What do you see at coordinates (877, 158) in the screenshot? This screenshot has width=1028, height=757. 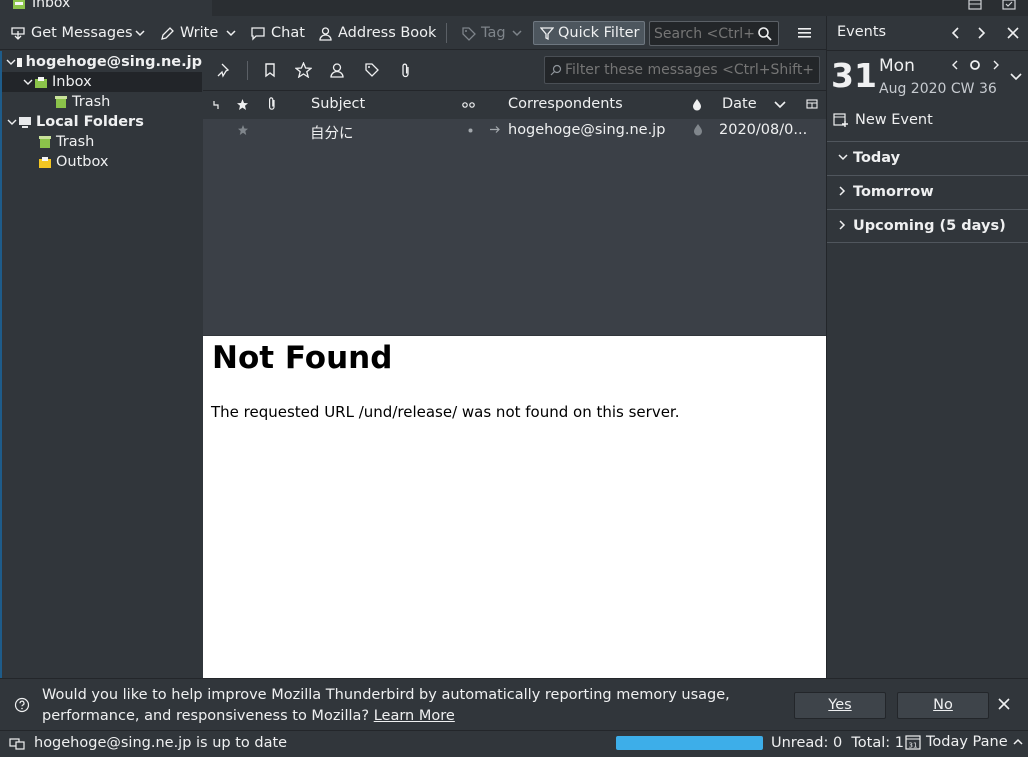 I see `section-label: Today` at bounding box center [877, 158].